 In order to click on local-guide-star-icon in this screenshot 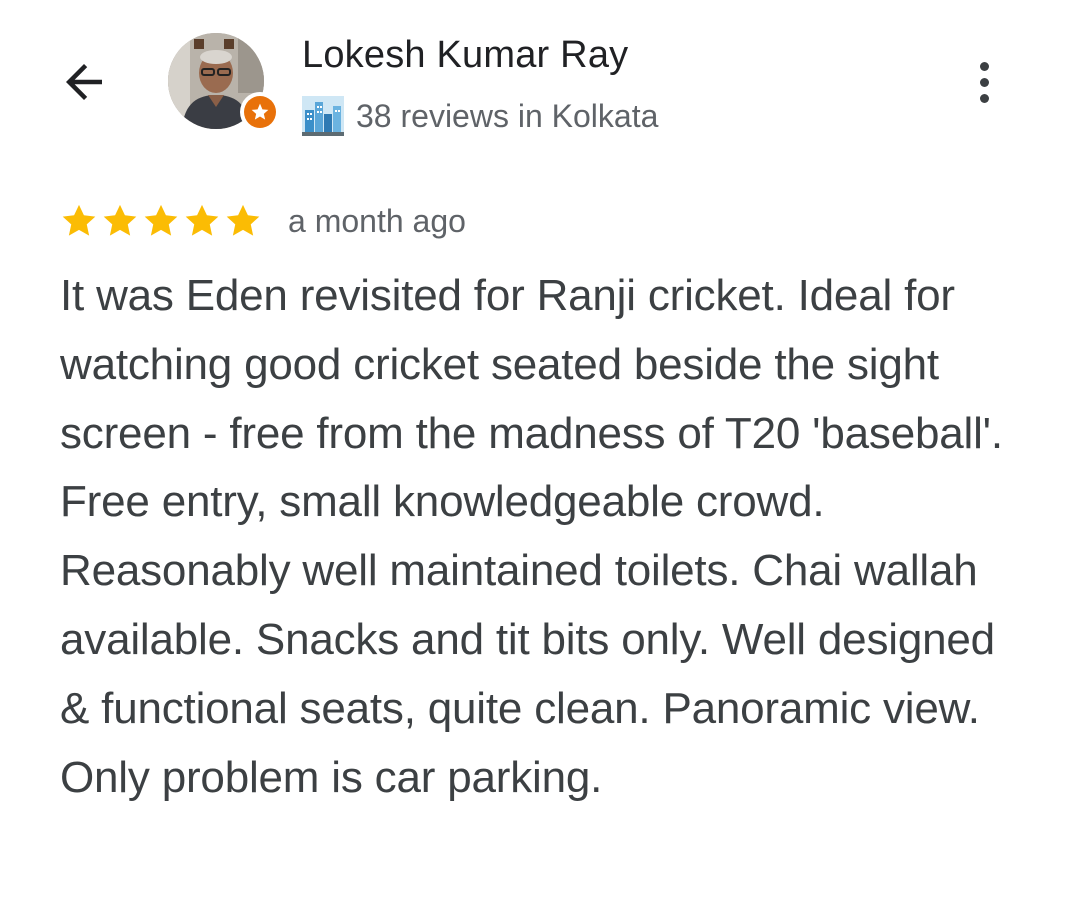, I will do `click(260, 111)`.